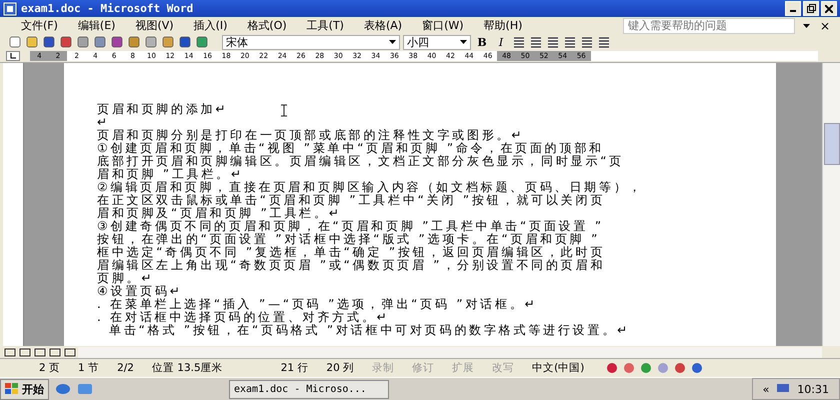  I want to click on document-paragraph: ↵, so click(103, 122).